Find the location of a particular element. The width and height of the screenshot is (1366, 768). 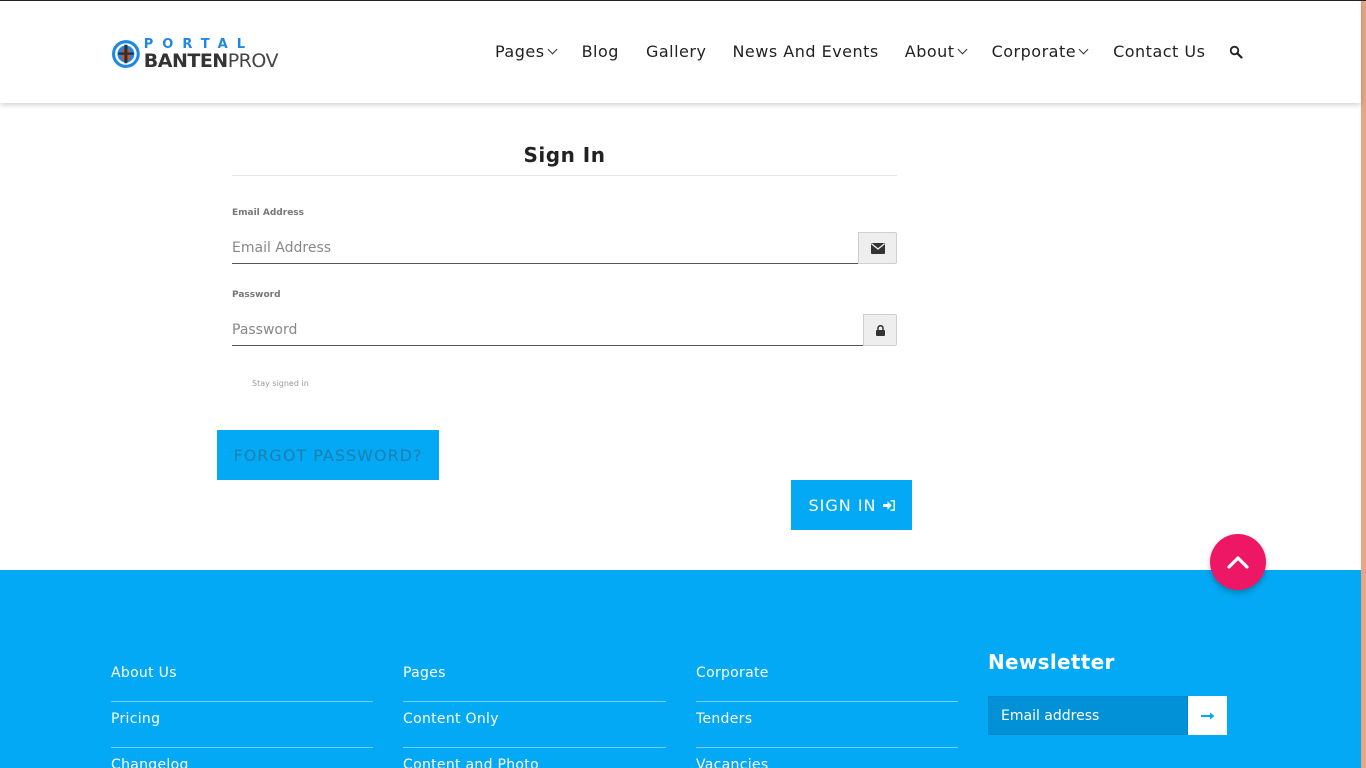

arrow-right-icon is located at coordinates (1207, 715).